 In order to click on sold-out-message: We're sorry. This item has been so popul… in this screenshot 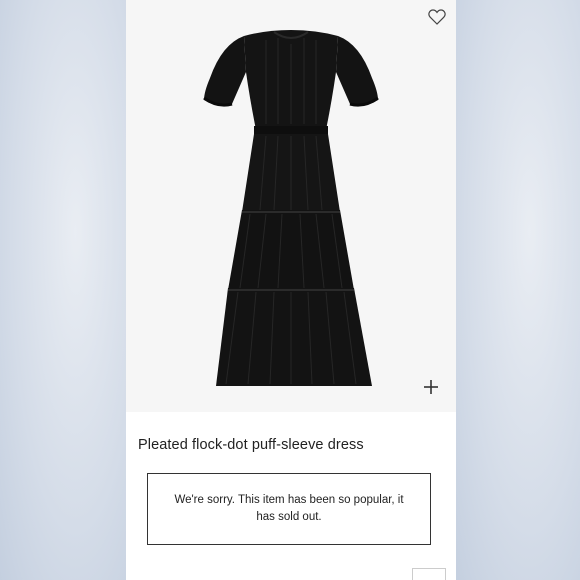, I will do `click(289, 508)`.